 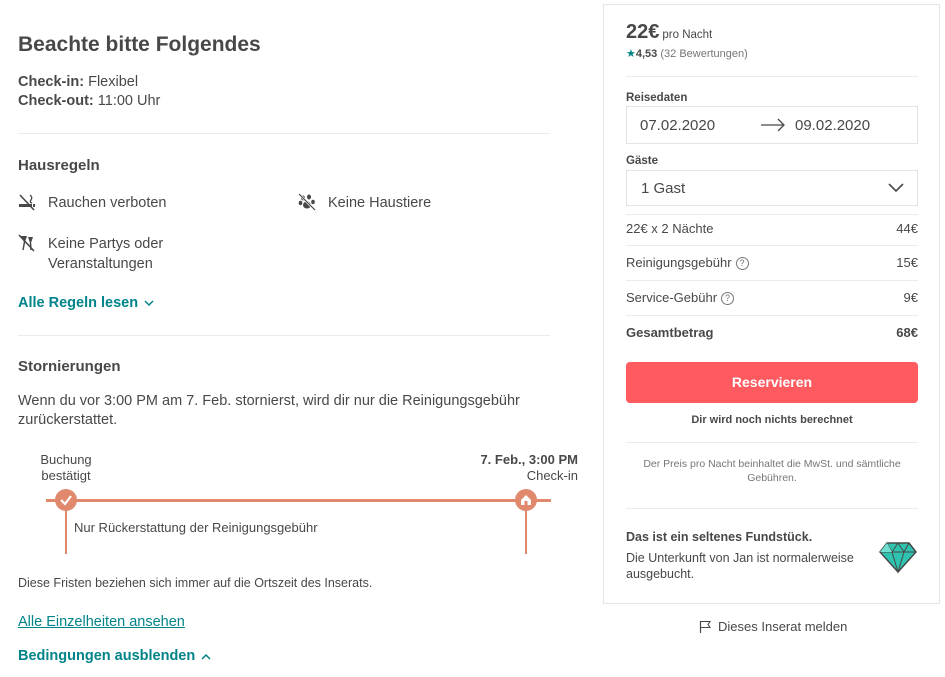 What do you see at coordinates (898, 558) in the screenshot?
I see `diamond-icon` at bounding box center [898, 558].